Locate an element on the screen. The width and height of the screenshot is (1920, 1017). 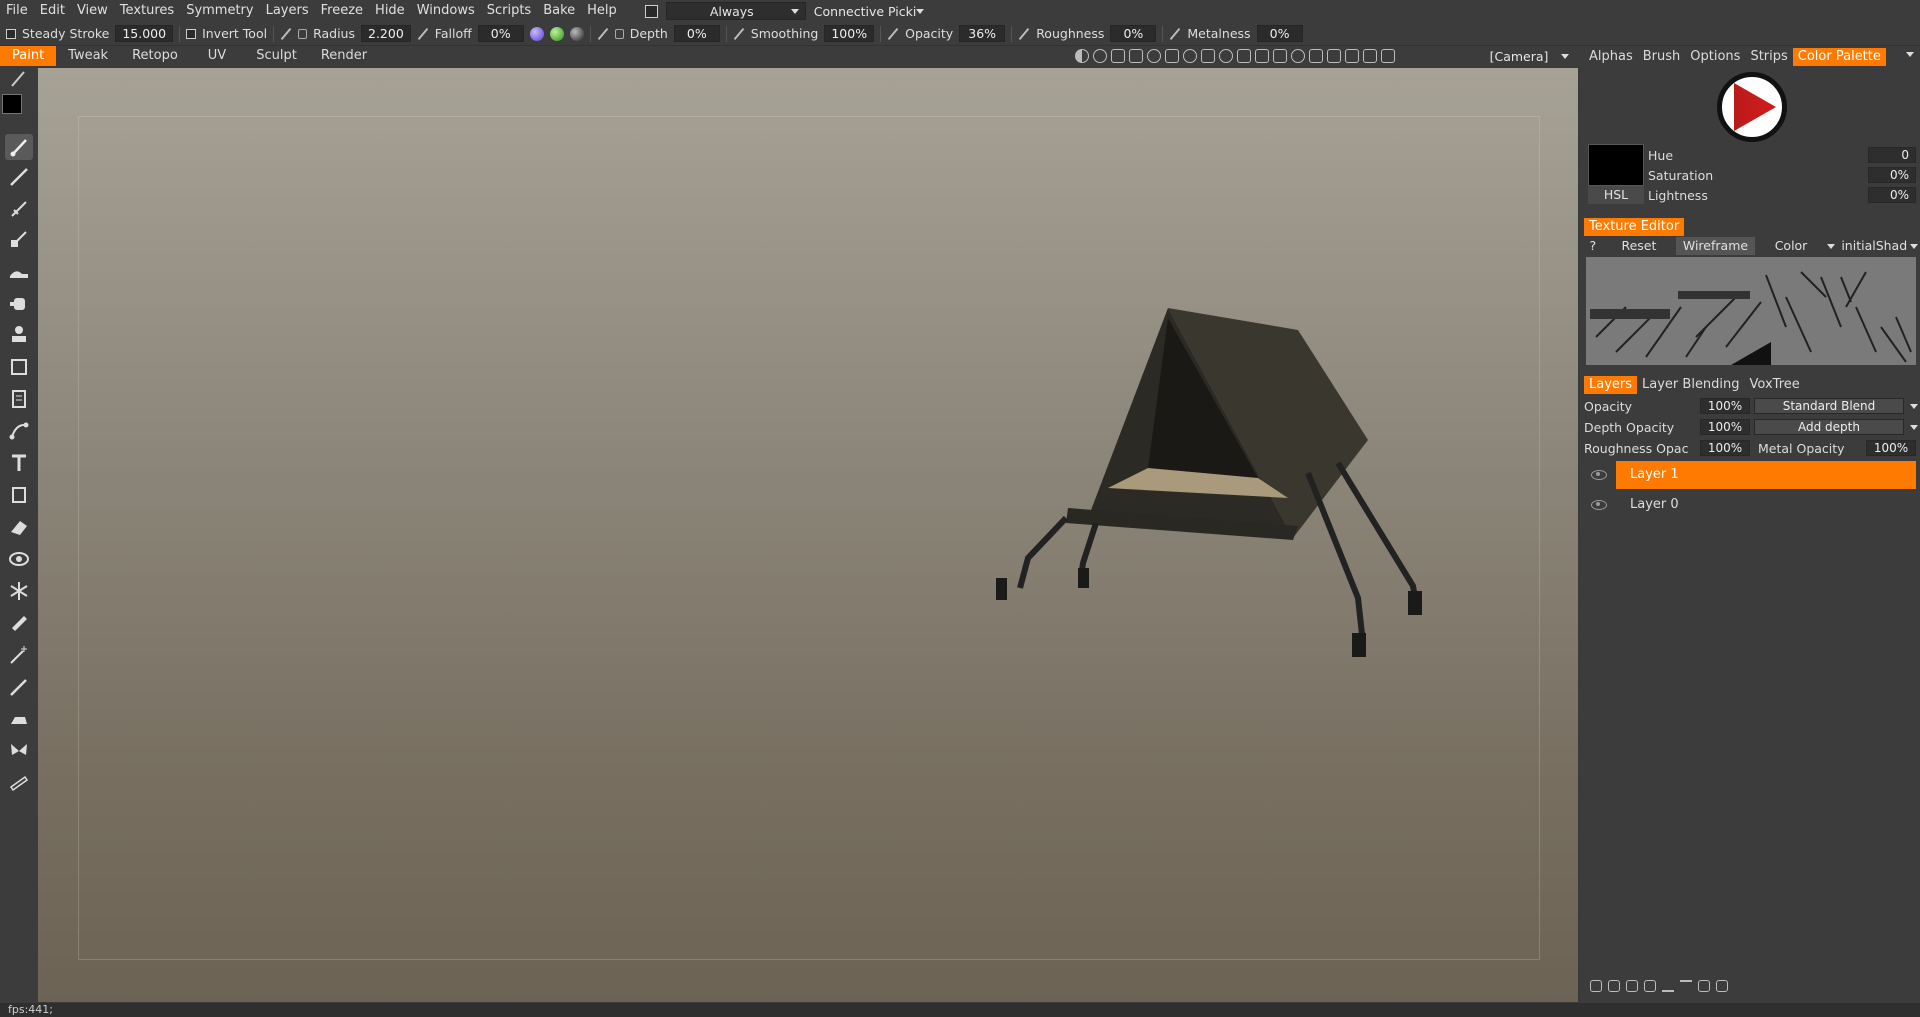
layer-name: Layer 1 is located at coordinates (1766, 475).